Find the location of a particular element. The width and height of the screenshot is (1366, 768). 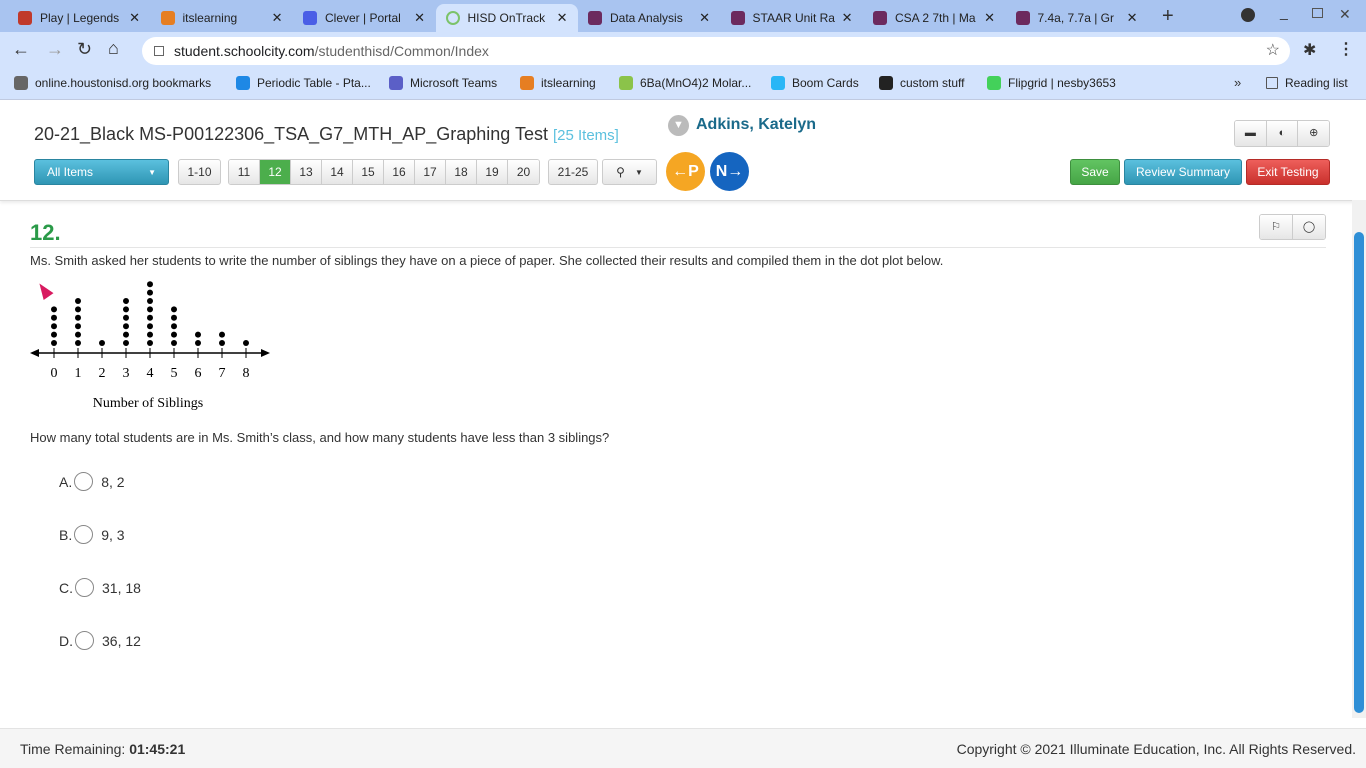

bookmark: online.houstonisd.org bookmarks is located at coordinates (112, 83).